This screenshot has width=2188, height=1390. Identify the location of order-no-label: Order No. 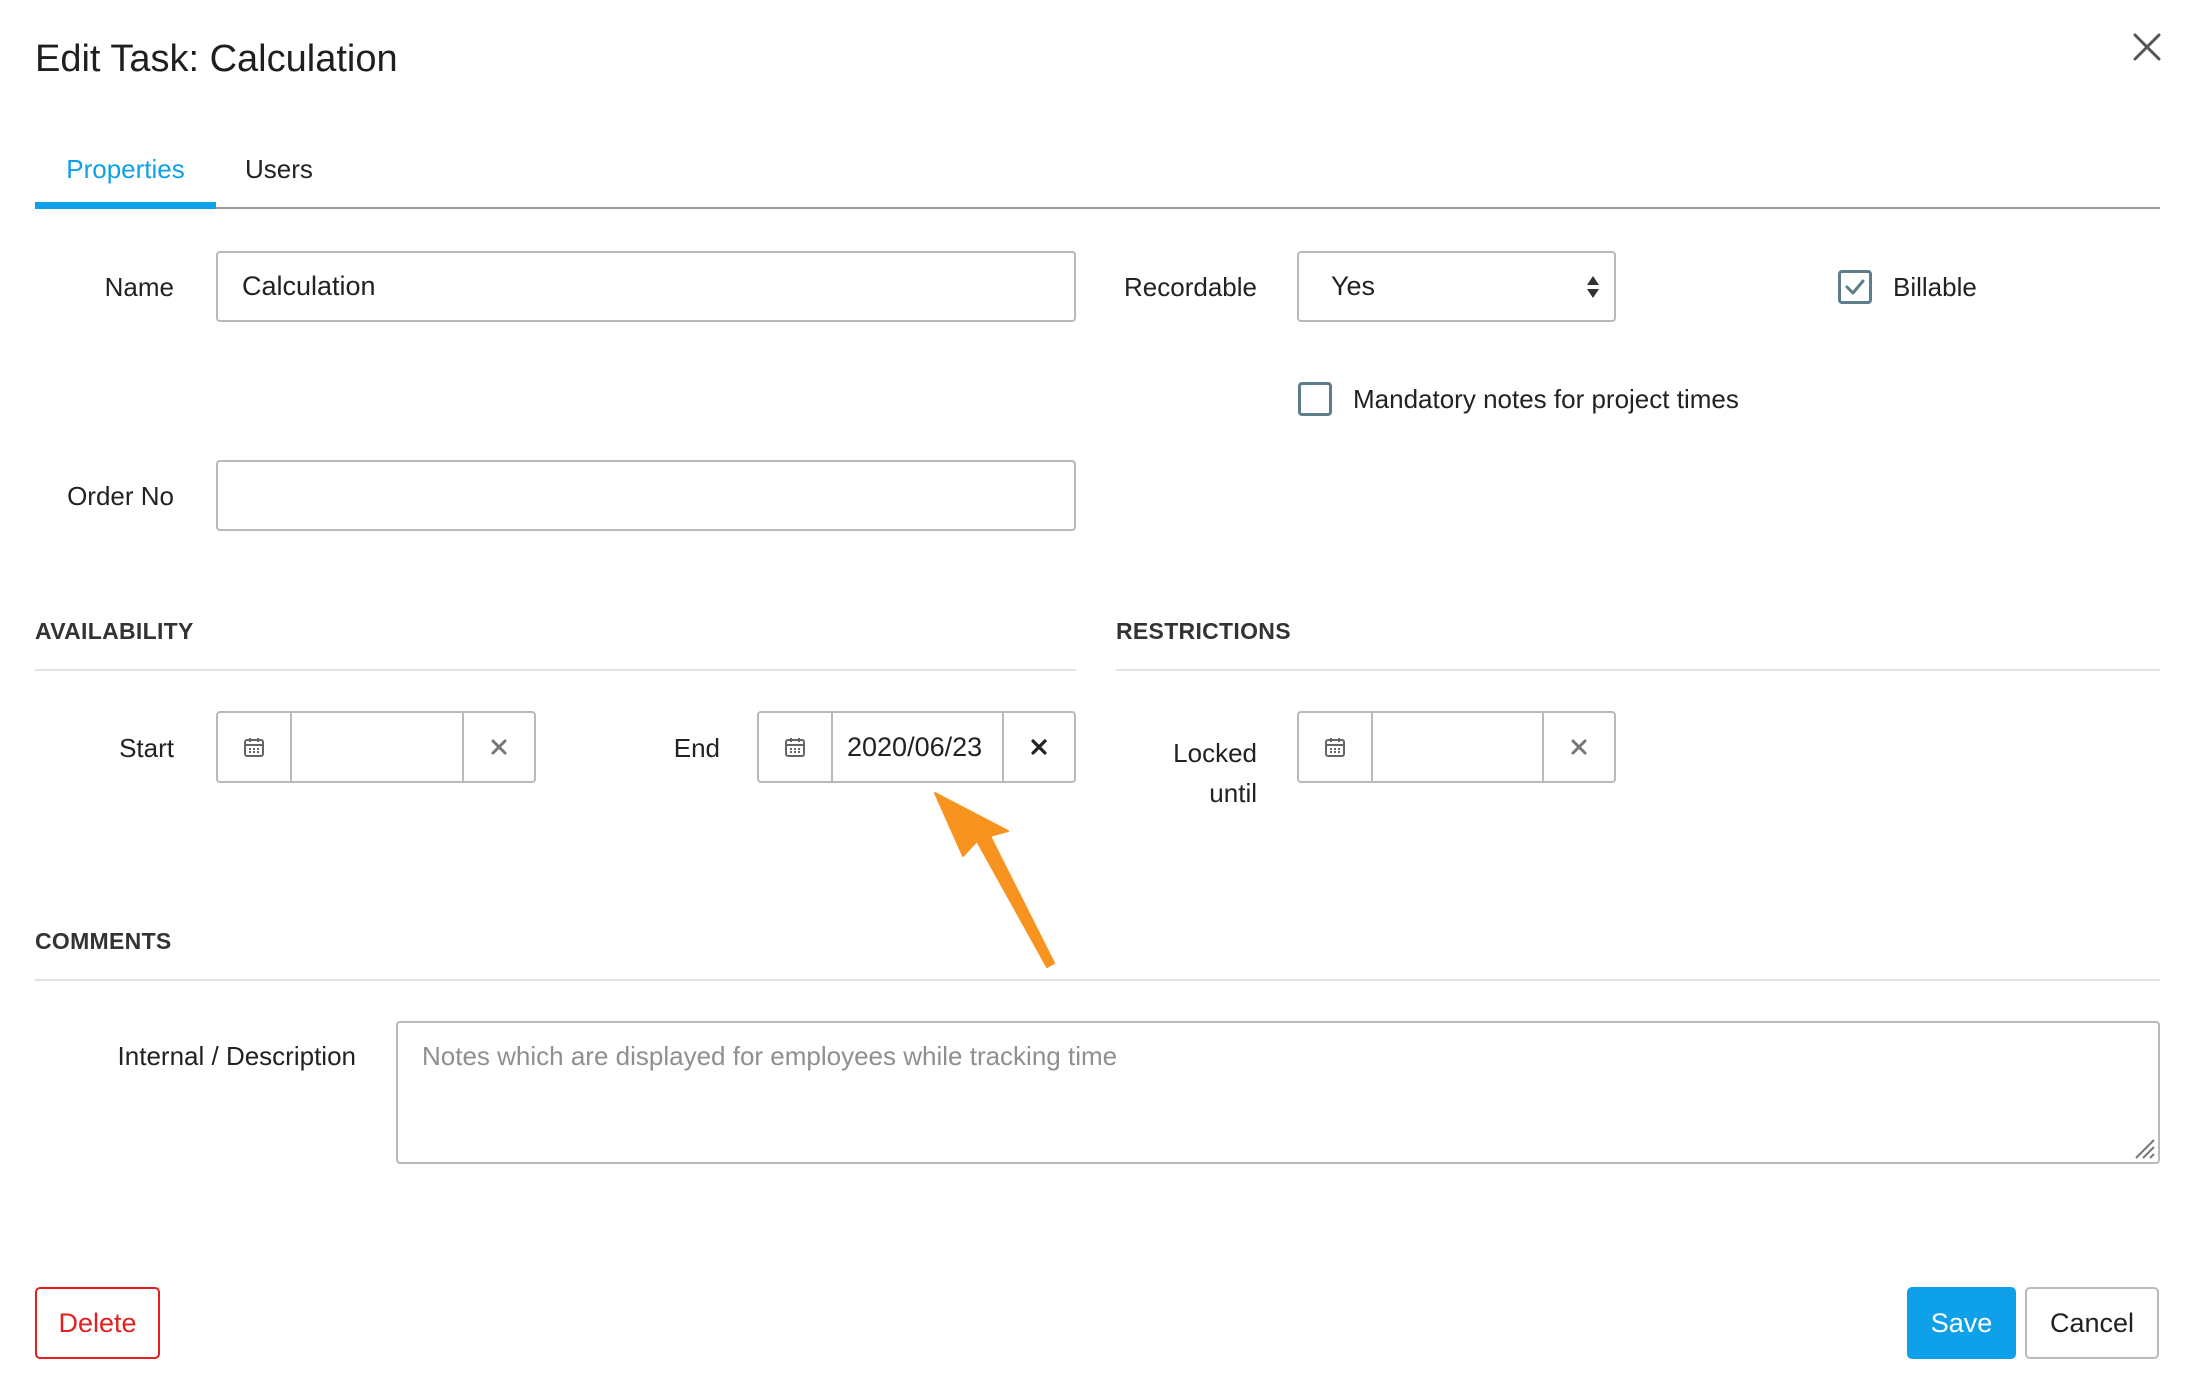
(120, 496).